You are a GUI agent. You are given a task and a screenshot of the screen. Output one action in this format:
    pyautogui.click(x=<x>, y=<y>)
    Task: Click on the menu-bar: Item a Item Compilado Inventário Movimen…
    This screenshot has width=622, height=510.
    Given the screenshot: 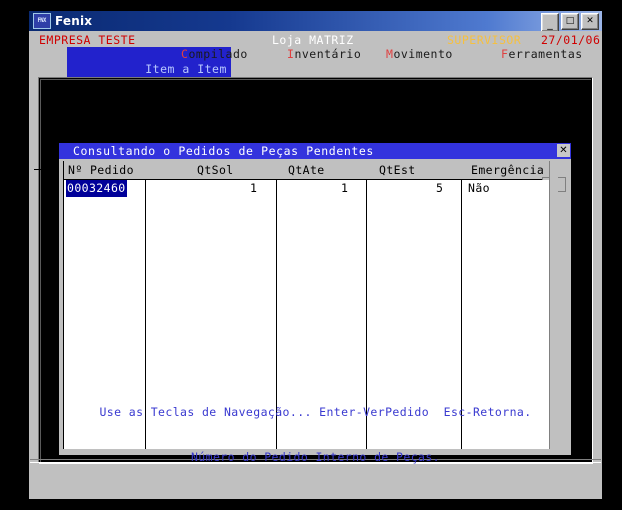 What is the action you would take?
    pyautogui.click(x=315, y=69)
    